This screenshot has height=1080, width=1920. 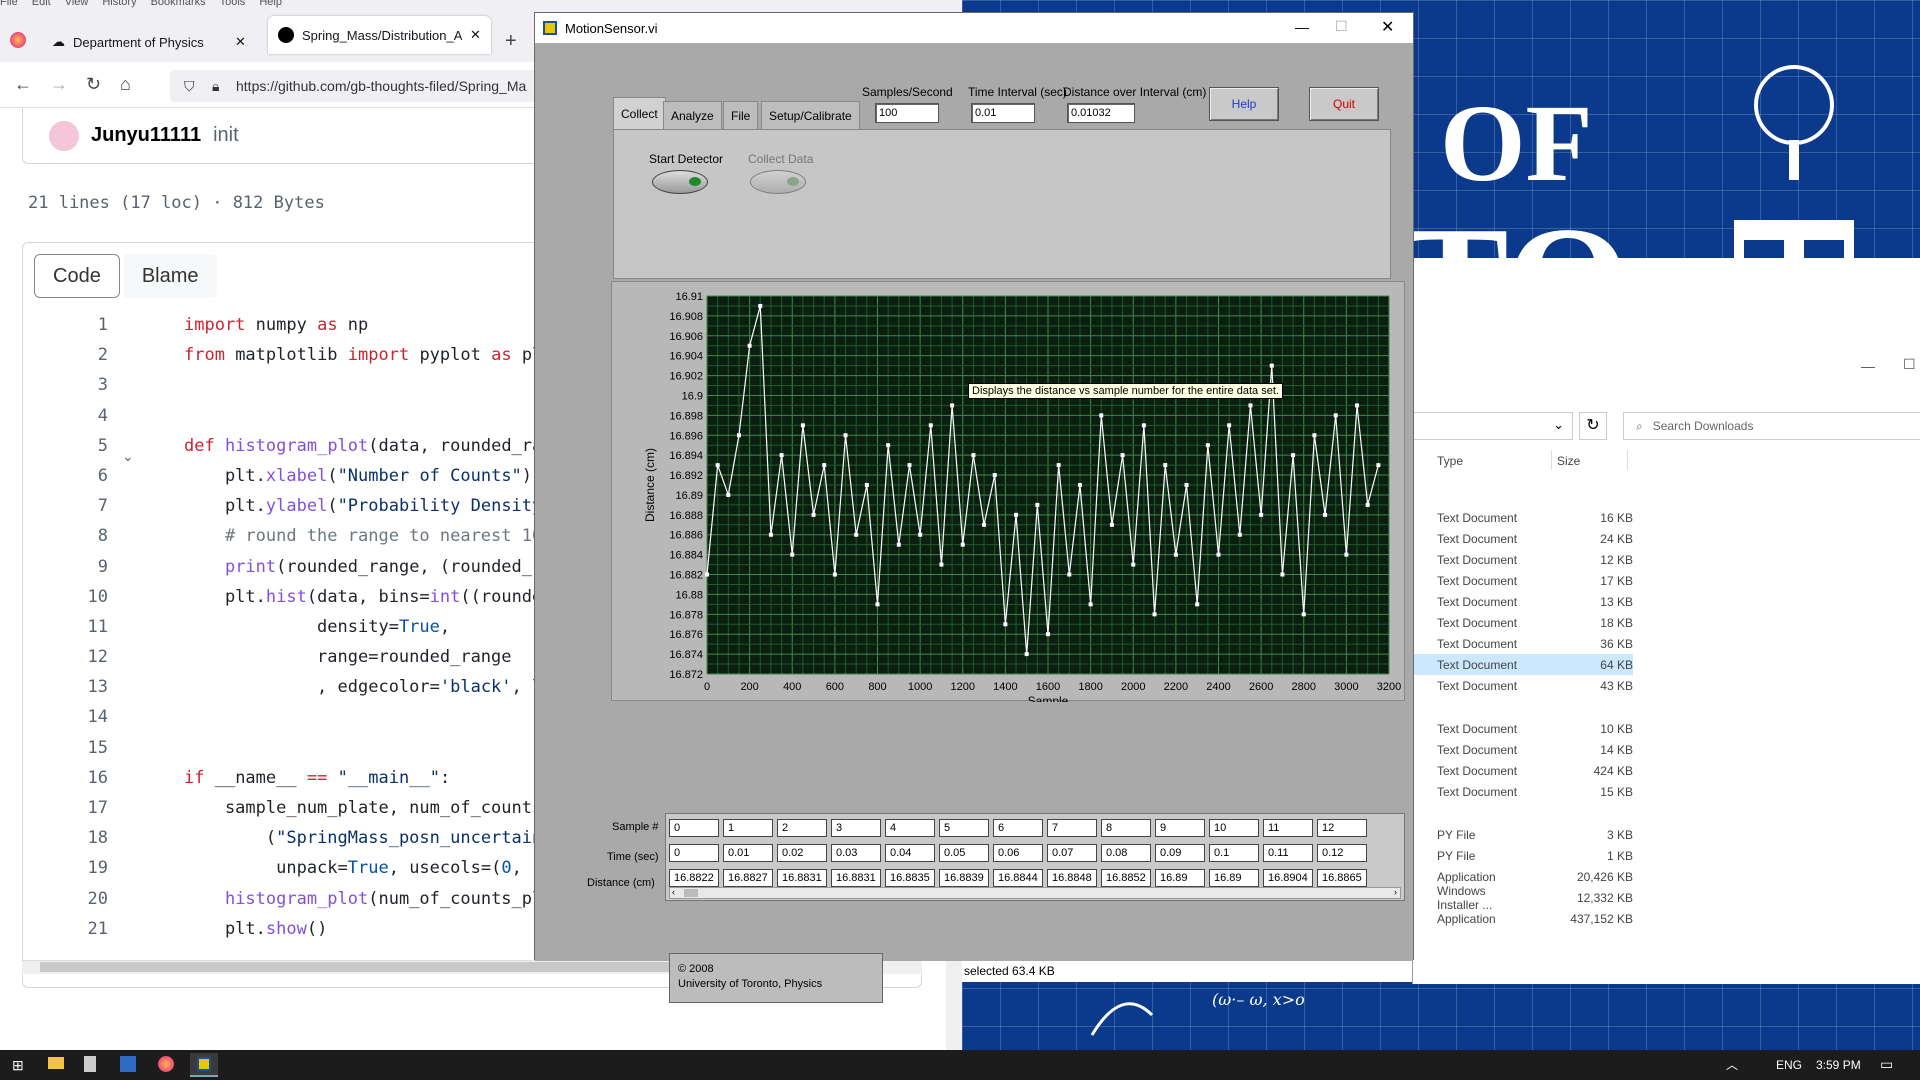 What do you see at coordinates (1072, 878) in the screenshot?
I see `distance-cell: 16.8848` at bounding box center [1072, 878].